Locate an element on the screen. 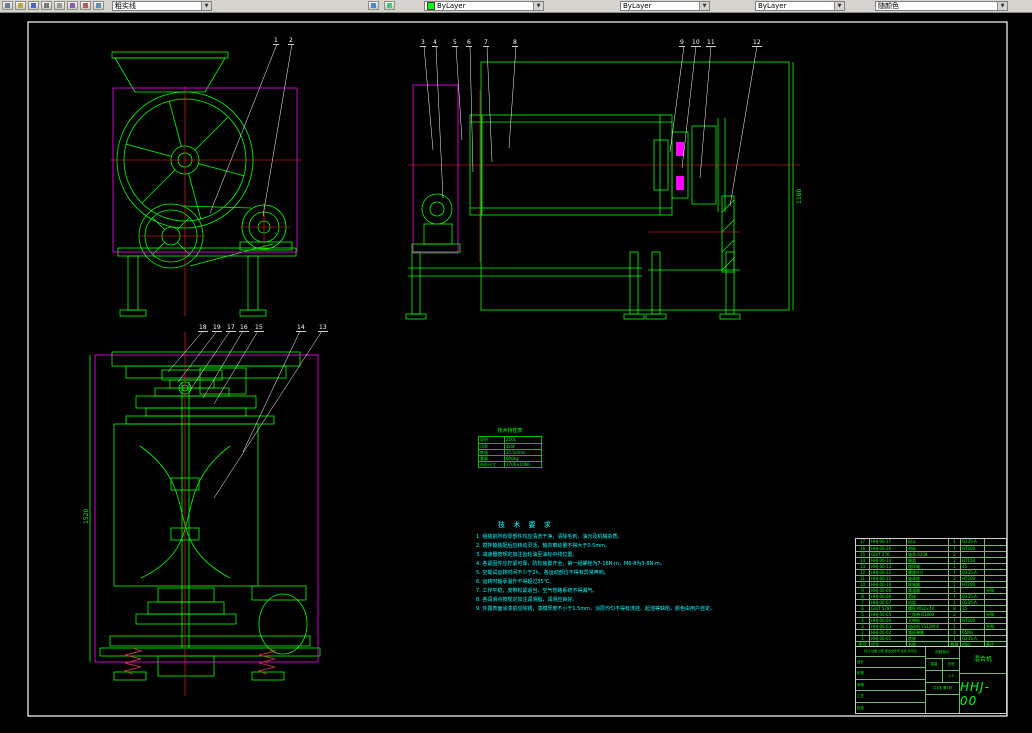  front-view-leaders is located at coordinates (251, 130).